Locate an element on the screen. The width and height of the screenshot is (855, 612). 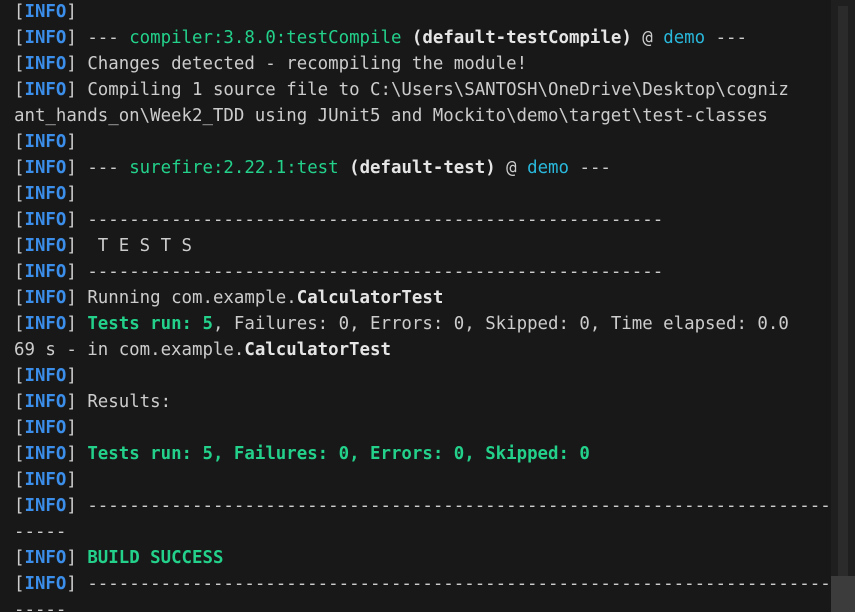
terminal-line: [INFO] BUILD SUCCESS is located at coordinates (421, 558).